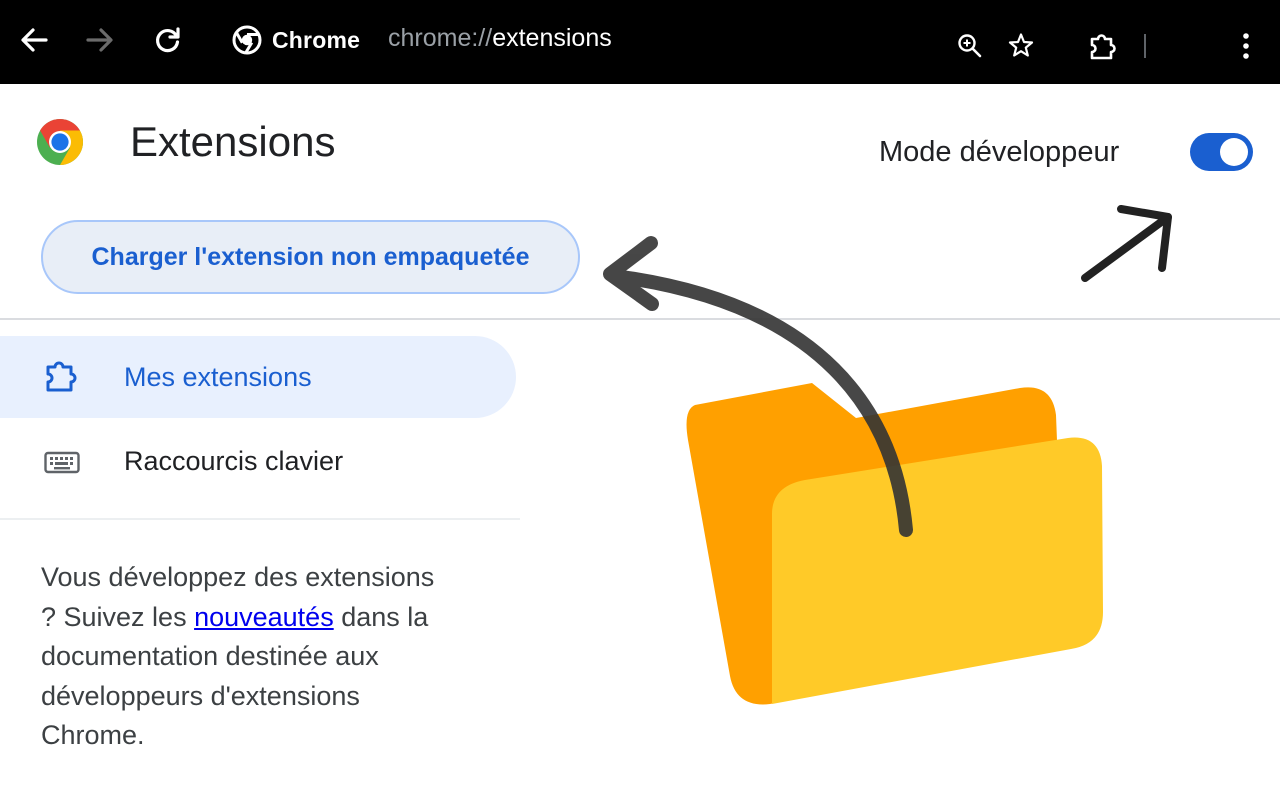 This screenshot has width=1280, height=800. I want to click on keyboard-icon, so click(62, 462).